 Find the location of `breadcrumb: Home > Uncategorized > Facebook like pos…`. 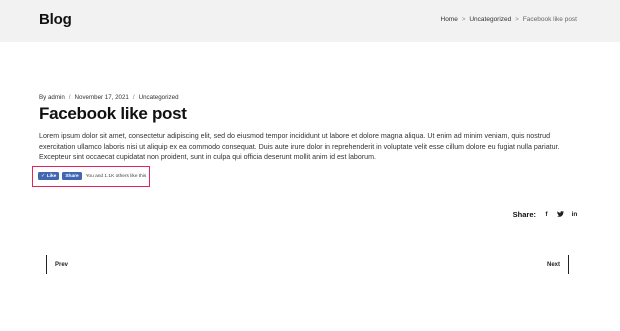

breadcrumb: Home > Uncategorized > Facebook like pos… is located at coordinates (509, 19).